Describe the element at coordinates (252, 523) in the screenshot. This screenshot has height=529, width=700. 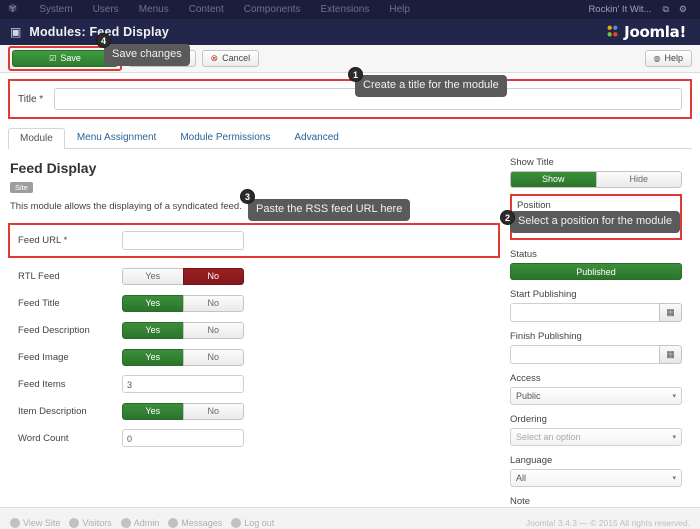
I see `footer-item-logout: Log out` at that location.